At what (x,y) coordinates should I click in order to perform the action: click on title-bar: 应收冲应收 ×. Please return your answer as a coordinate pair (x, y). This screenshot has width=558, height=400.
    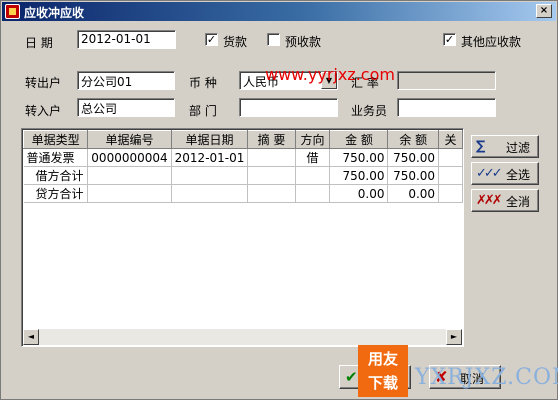
    Looking at the image, I should click on (279, 11).